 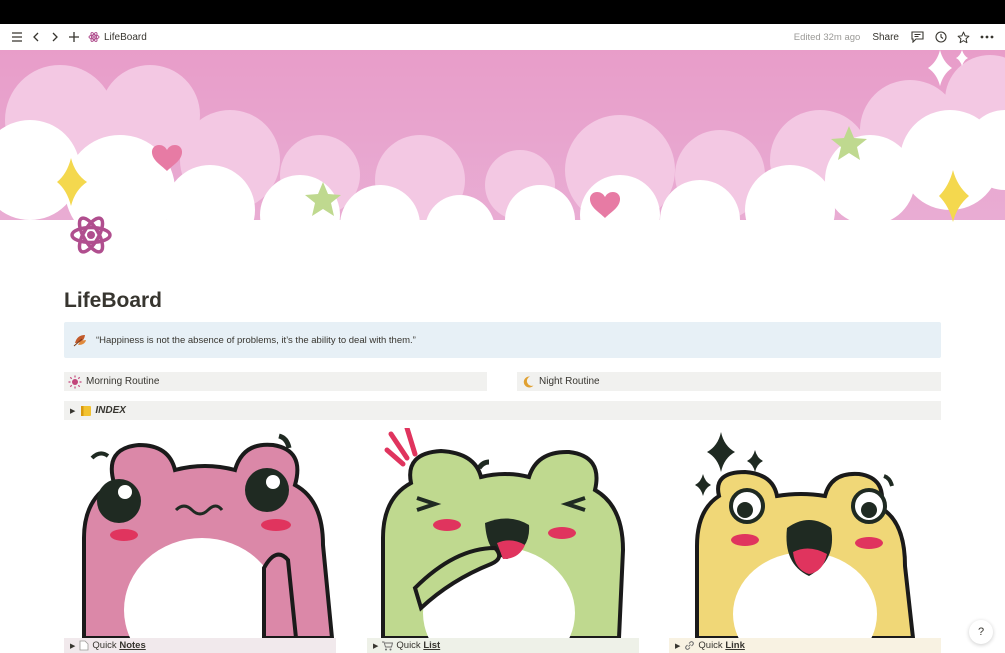 What do you see at coordinates (79, 341) in the screenshot?
I see `leaf-icon` at bounding box center [79, 341].